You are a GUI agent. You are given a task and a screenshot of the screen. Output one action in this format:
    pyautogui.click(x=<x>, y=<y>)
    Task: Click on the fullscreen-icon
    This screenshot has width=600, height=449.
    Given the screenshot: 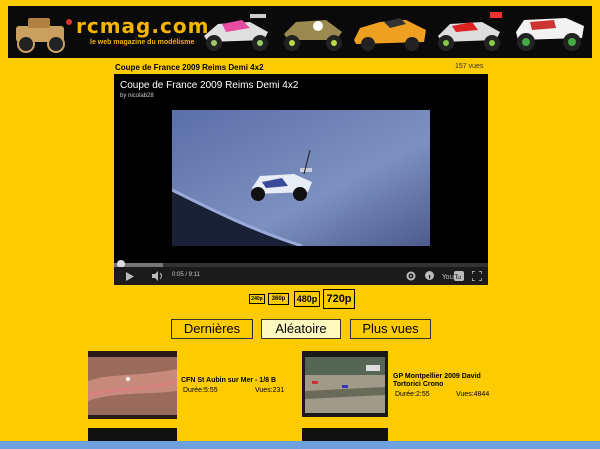 What is the action you would take?
    pyautogui.click(x=477, y=276)
    